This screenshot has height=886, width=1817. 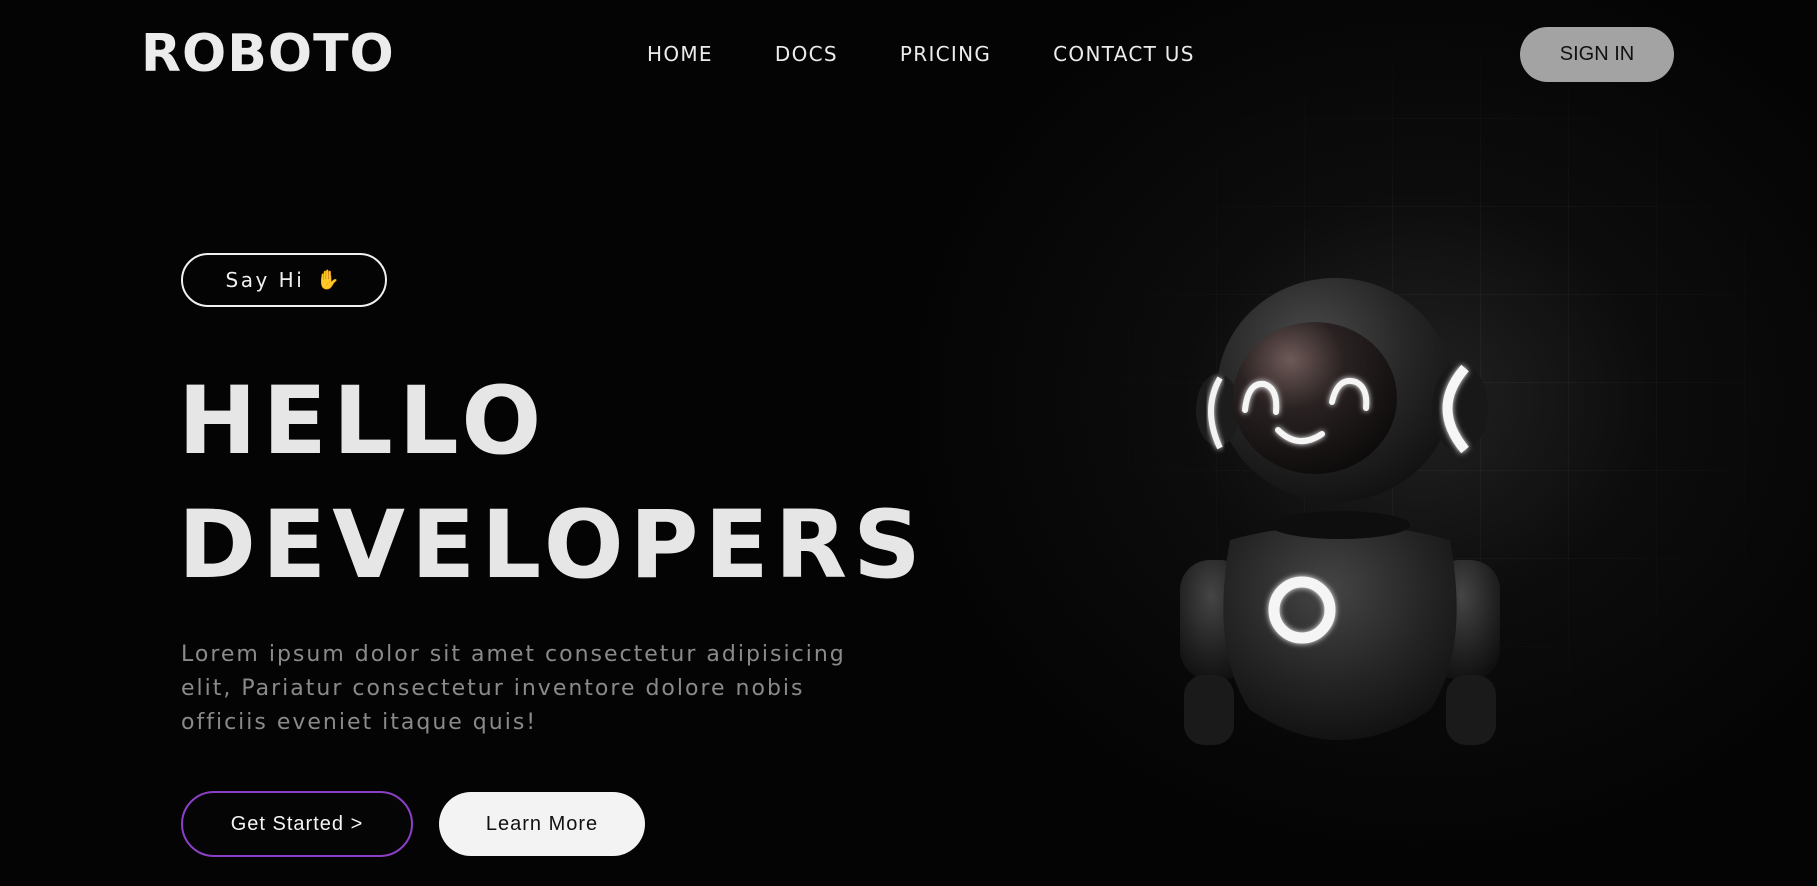 What do you see at coordinates (1124, 54) in the screenshot?
I see `nav-item-contact-us: CONTACT US` at bounding box center [1124, 54].